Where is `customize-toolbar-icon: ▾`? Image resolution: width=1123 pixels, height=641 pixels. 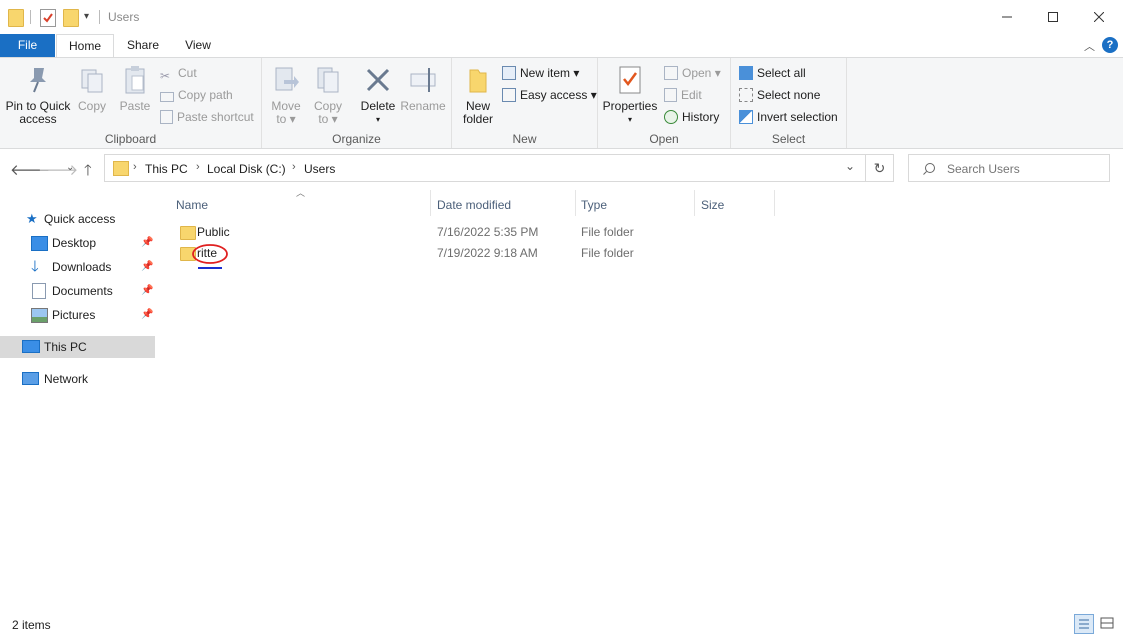 customize-toolbar-icon: ▾ is located at coordinates (86, 16).